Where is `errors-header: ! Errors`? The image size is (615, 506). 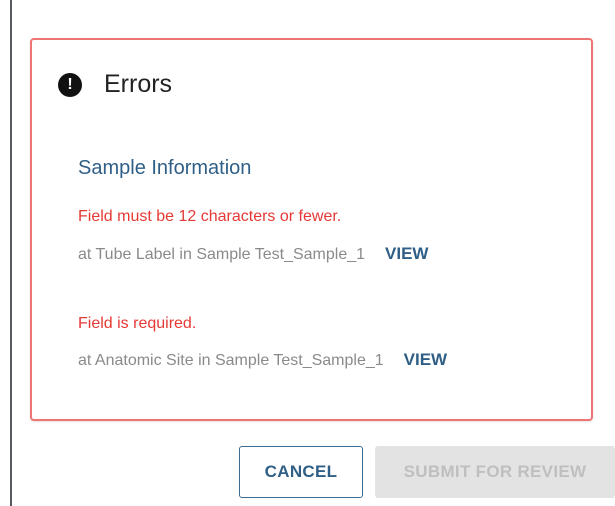
errors-header: ! Errors is located at coordinates (115, 84).